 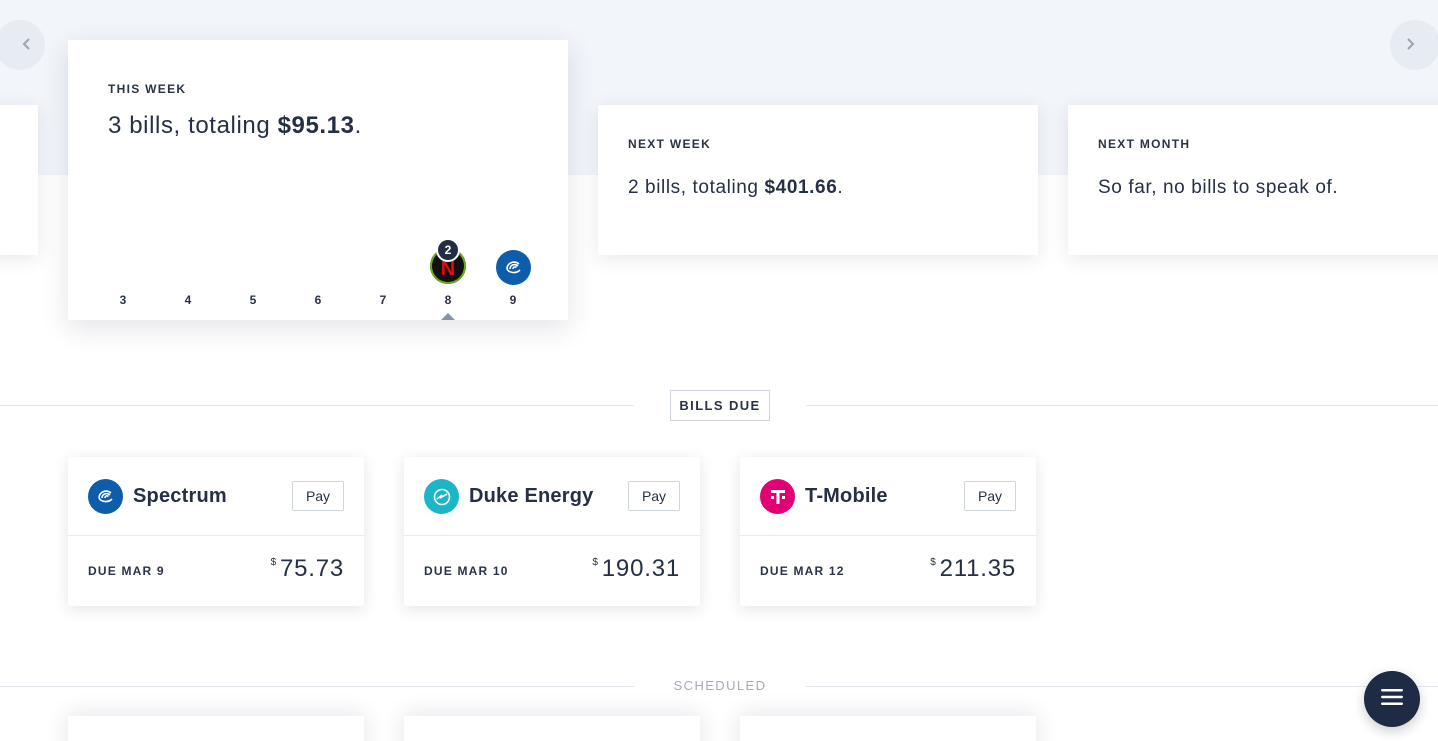 I want to click on next-week-card: NEXT WEEK 2 bills, totaling $401.66., so click(x=818, y=180).